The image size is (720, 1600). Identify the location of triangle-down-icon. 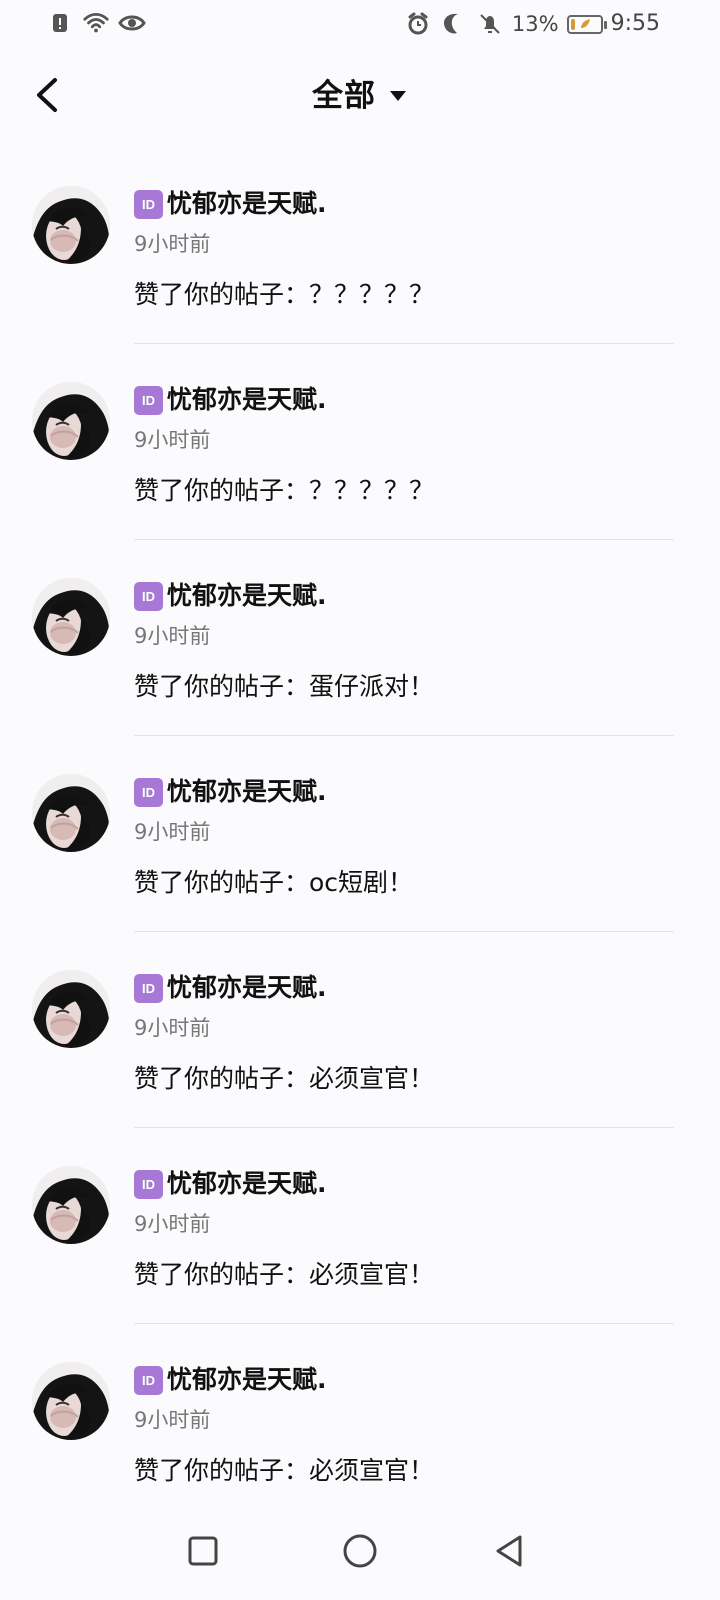
(398, 96).